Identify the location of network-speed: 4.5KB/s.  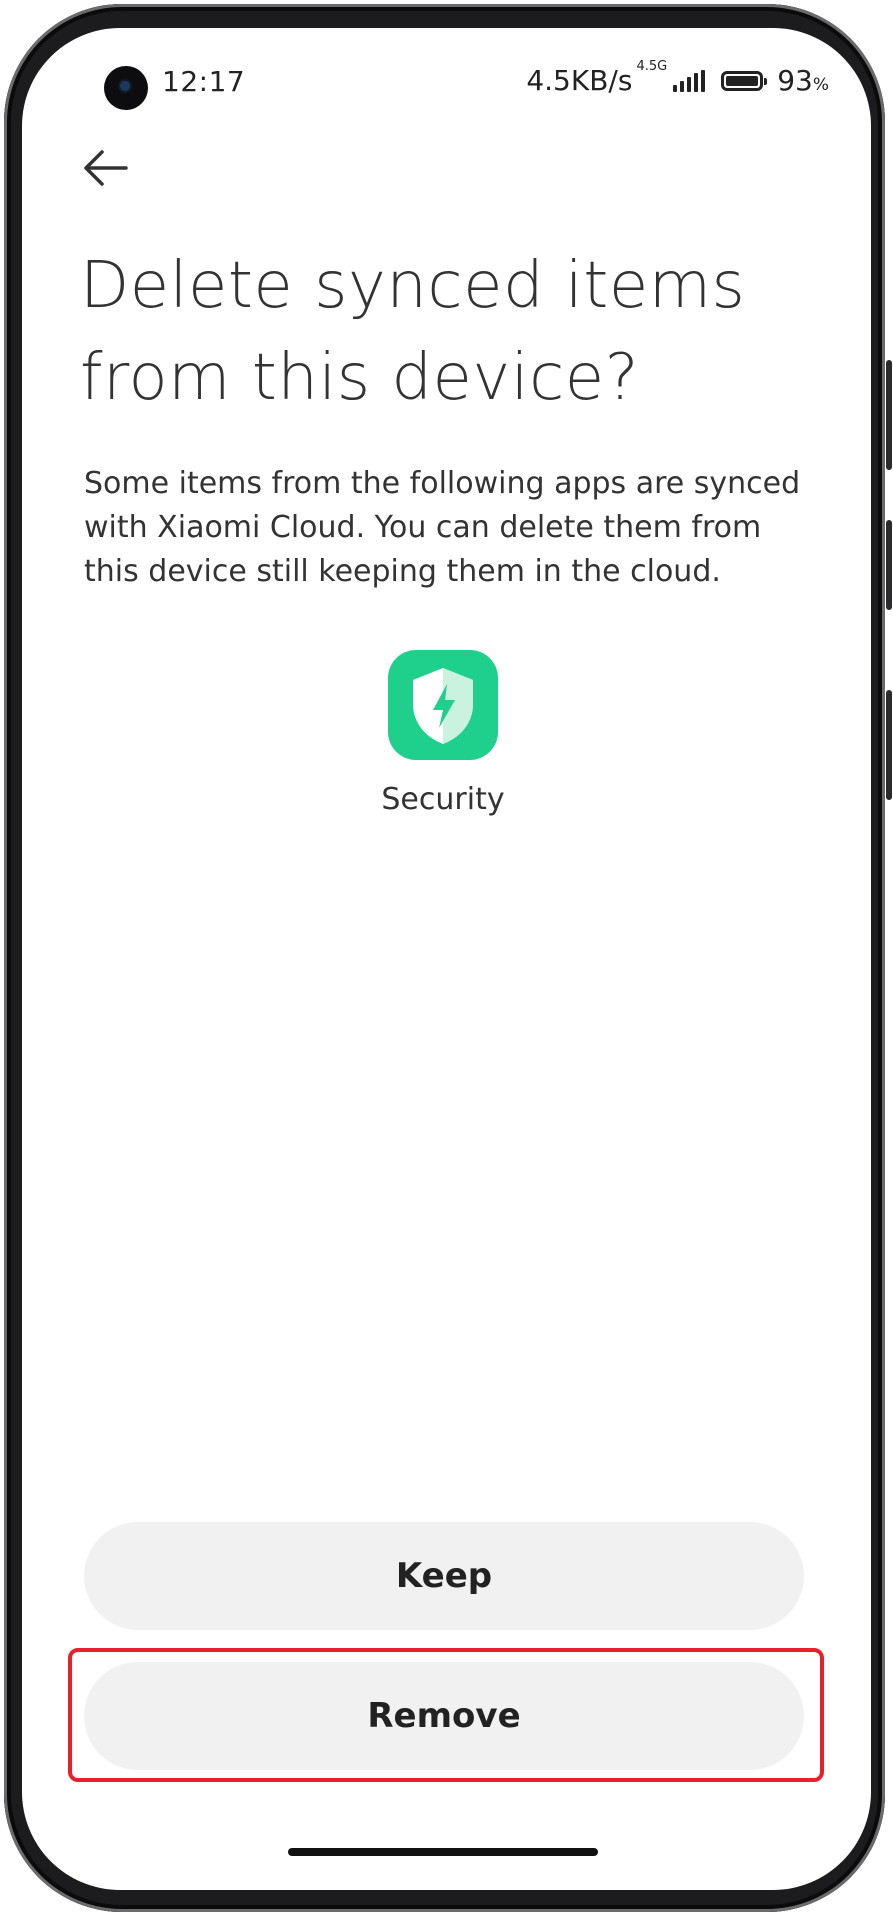
(579, 80).